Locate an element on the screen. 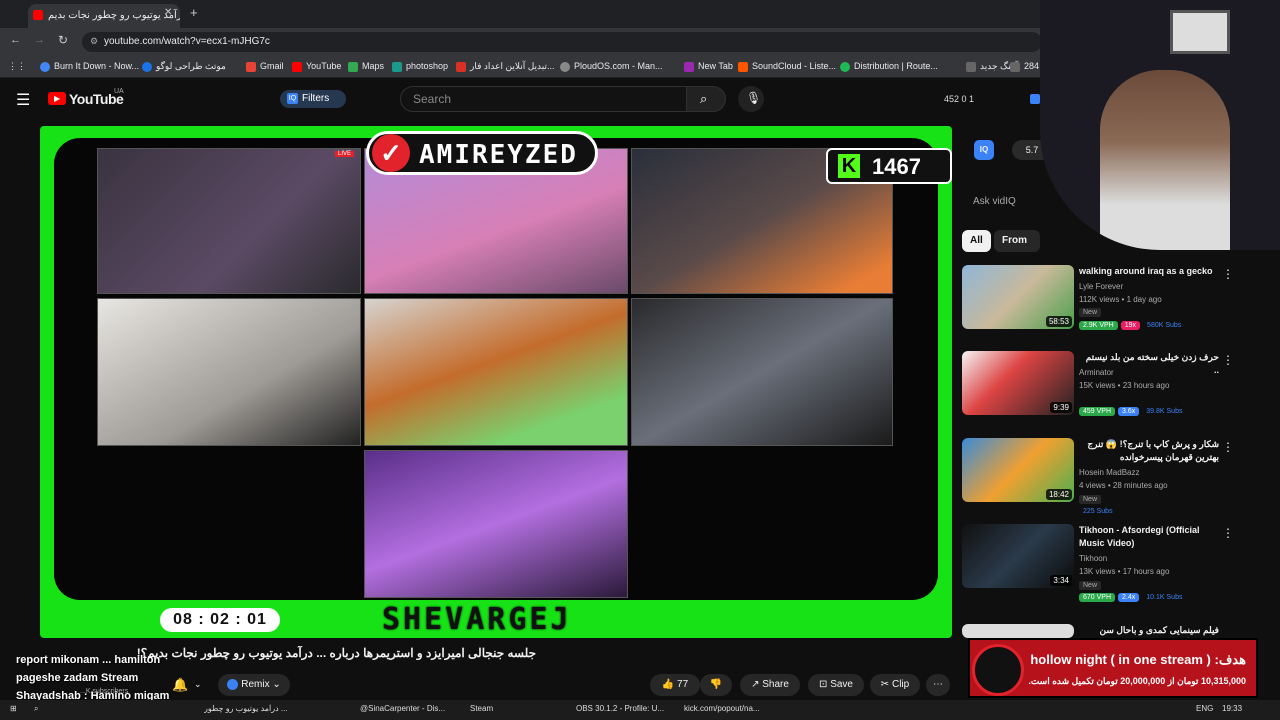 This screenshot has height=720, width=1280. scissors-icon: ✂ is located at coordinates (885, 684).